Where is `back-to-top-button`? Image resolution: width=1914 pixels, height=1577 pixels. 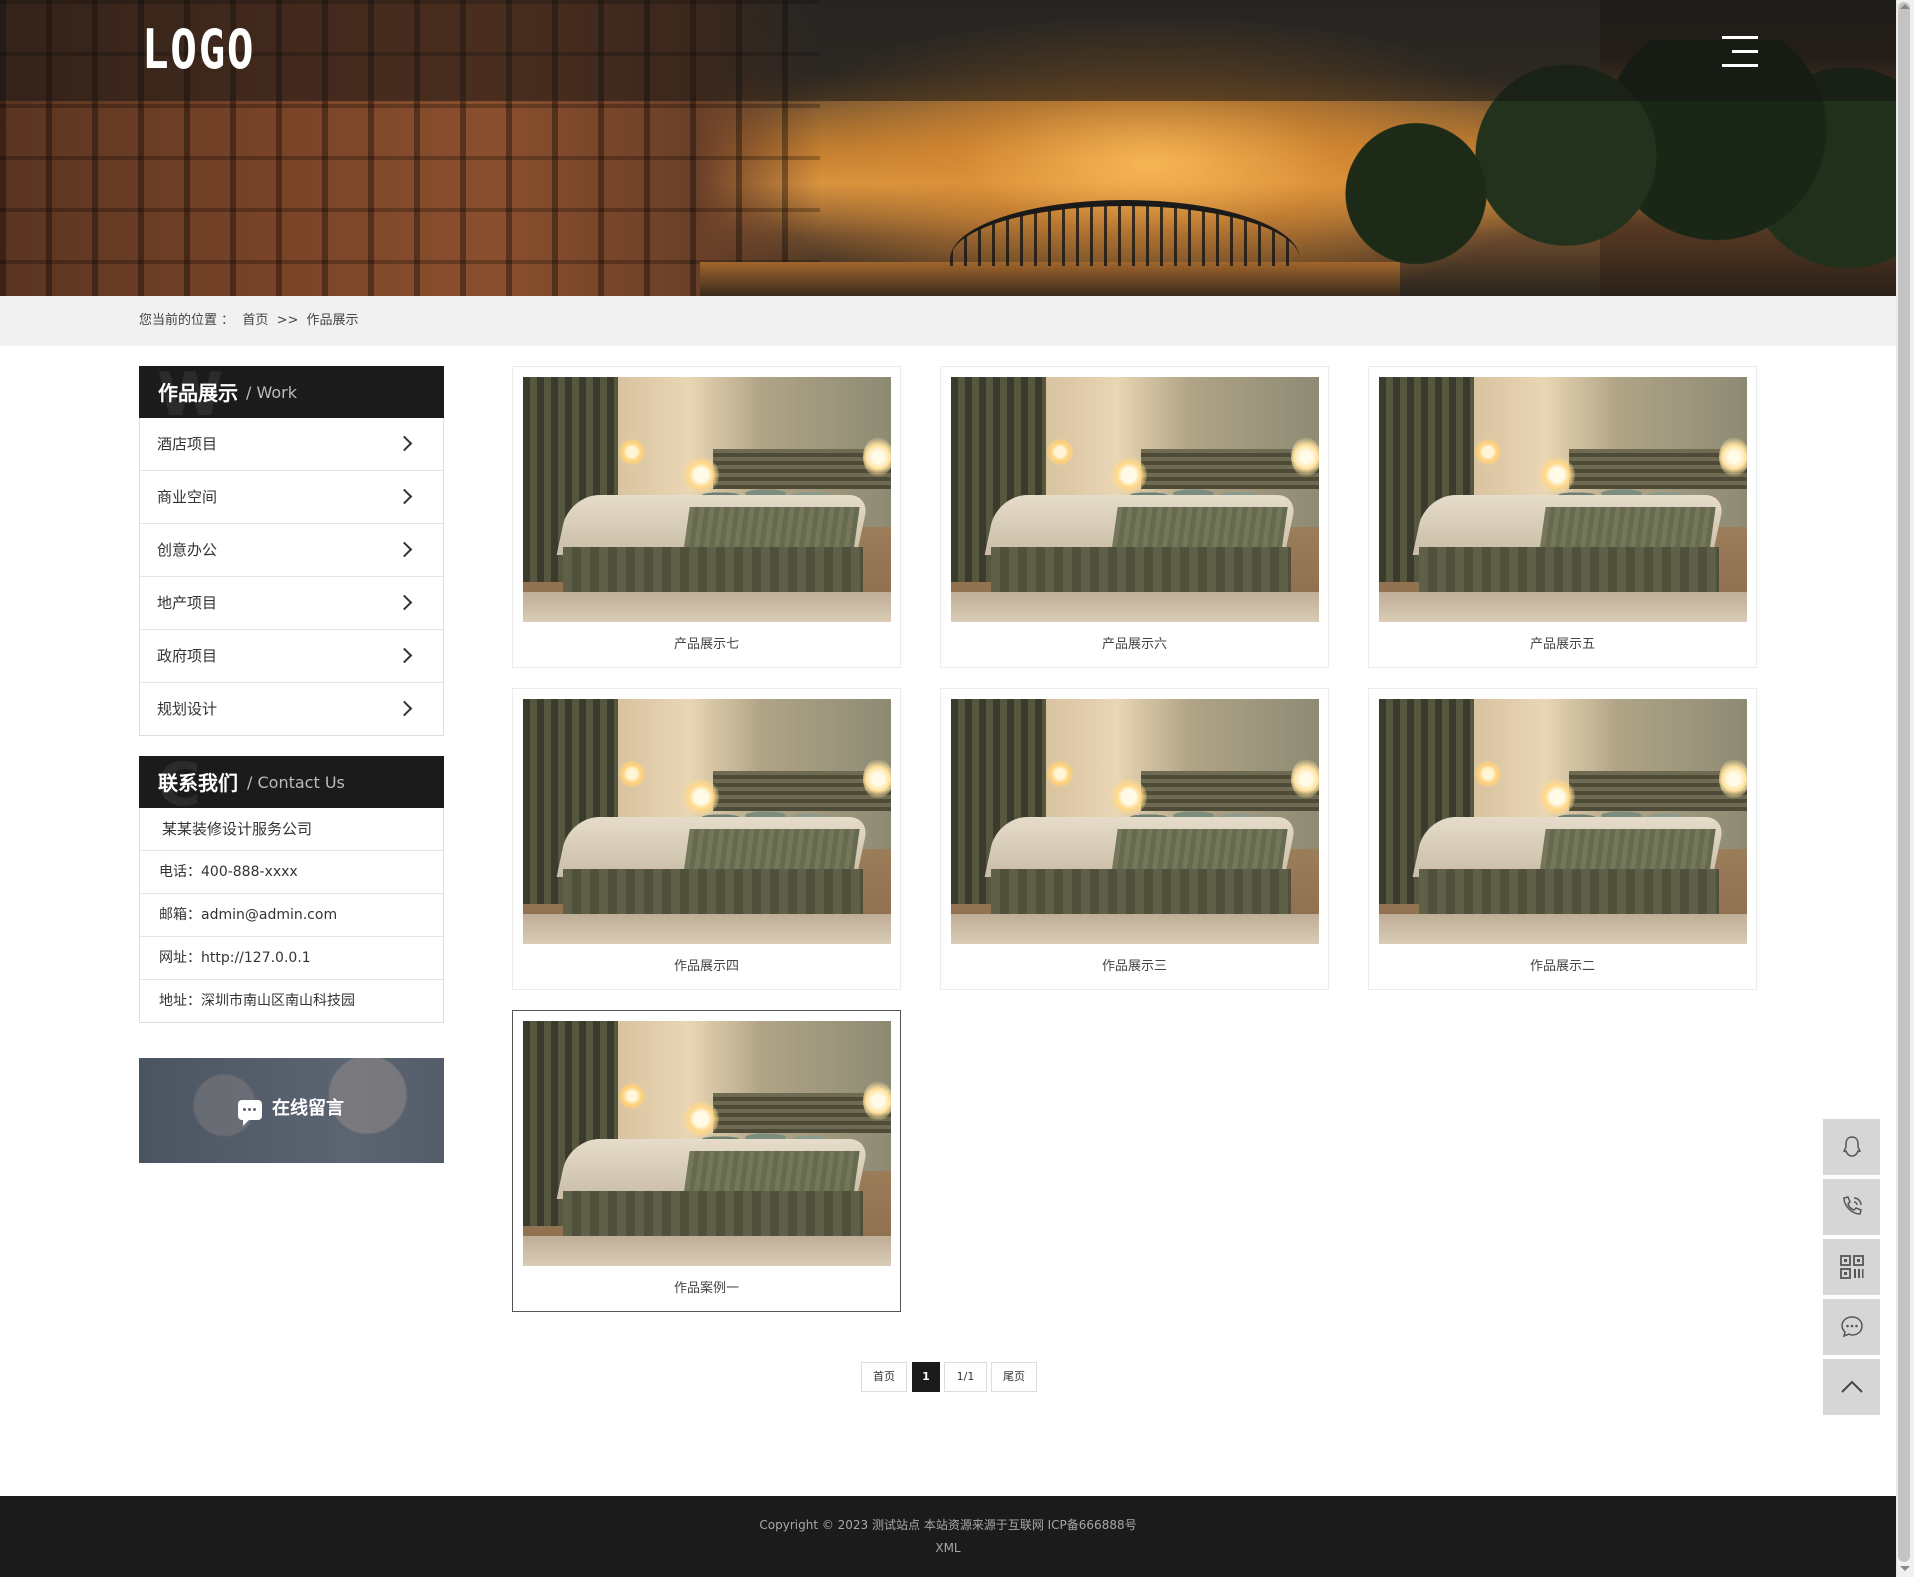 back-to-top-button is located at coordinates (1851, 1387).